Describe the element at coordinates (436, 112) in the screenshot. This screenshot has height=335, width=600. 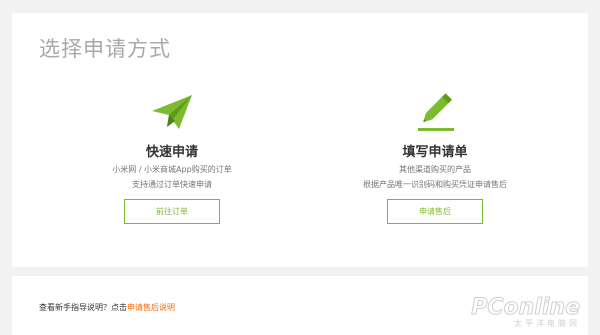
I see `pencil-icon` at that location.